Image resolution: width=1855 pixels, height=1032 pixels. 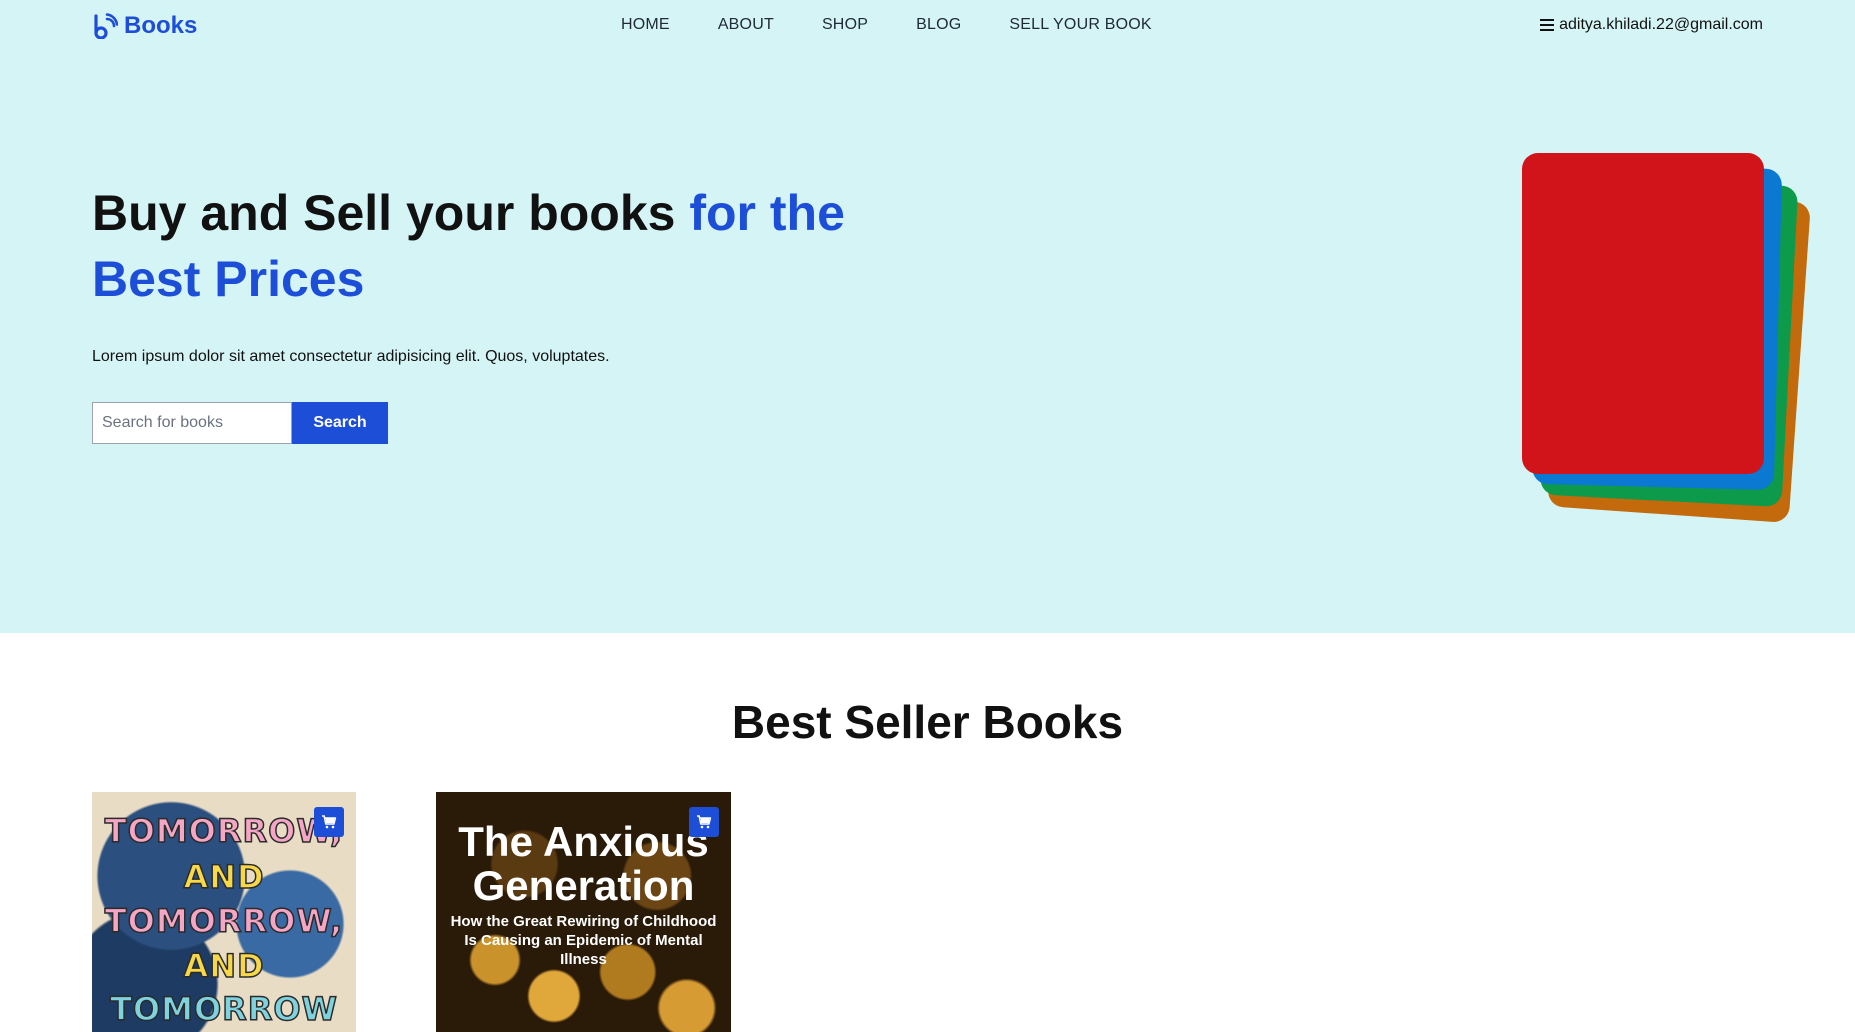 What do you see at coordinates (192, 423) in the screenshot?
I see `search-input` at bounding box center [192, 423].